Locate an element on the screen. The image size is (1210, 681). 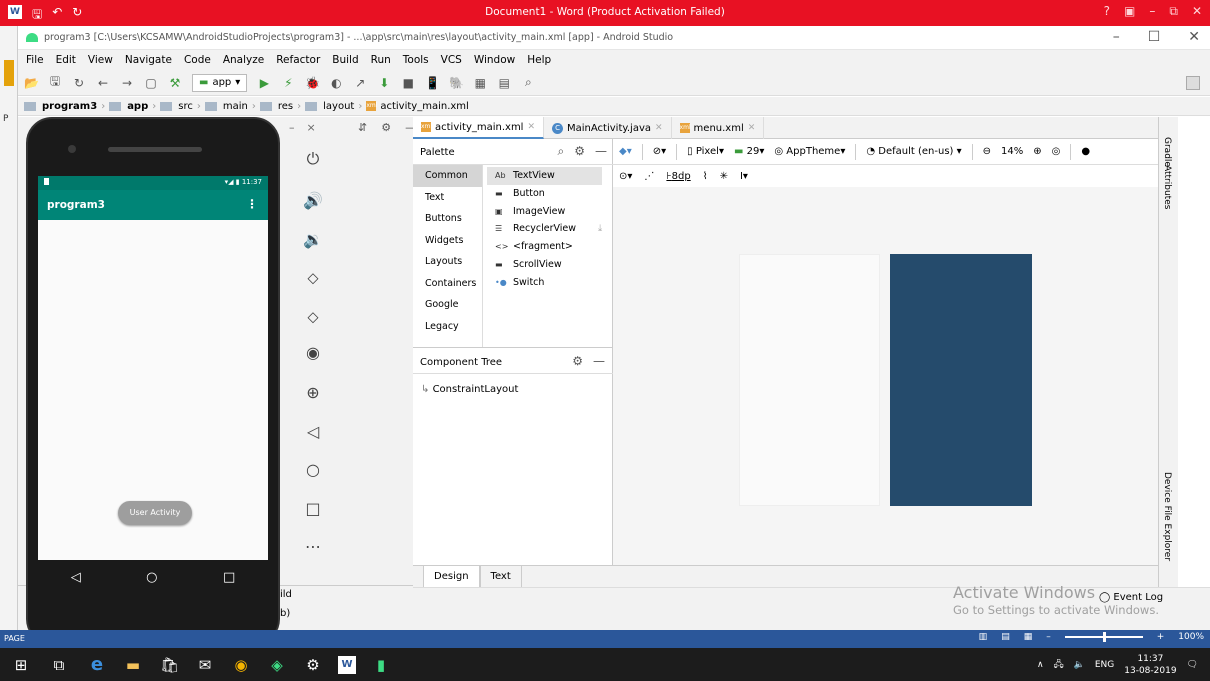
overview-icon: □ is located at coordinates (313, 508).